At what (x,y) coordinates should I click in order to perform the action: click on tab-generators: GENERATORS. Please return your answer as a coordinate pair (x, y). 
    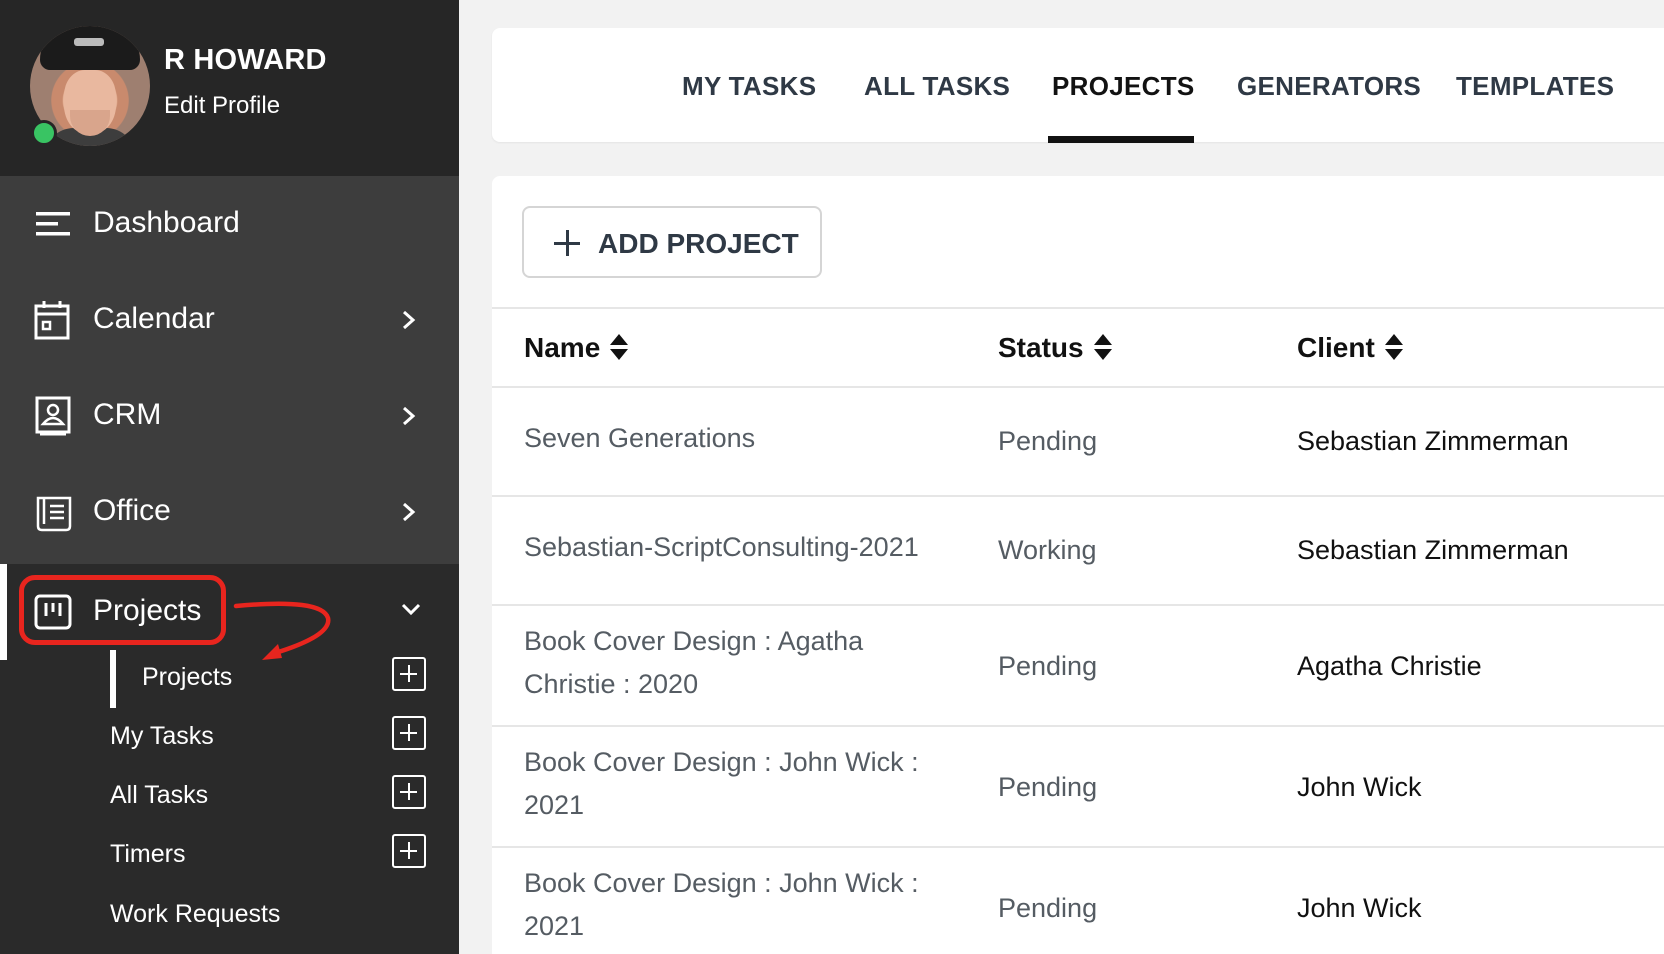
    Looking at the image, I should click on (1329, 86).